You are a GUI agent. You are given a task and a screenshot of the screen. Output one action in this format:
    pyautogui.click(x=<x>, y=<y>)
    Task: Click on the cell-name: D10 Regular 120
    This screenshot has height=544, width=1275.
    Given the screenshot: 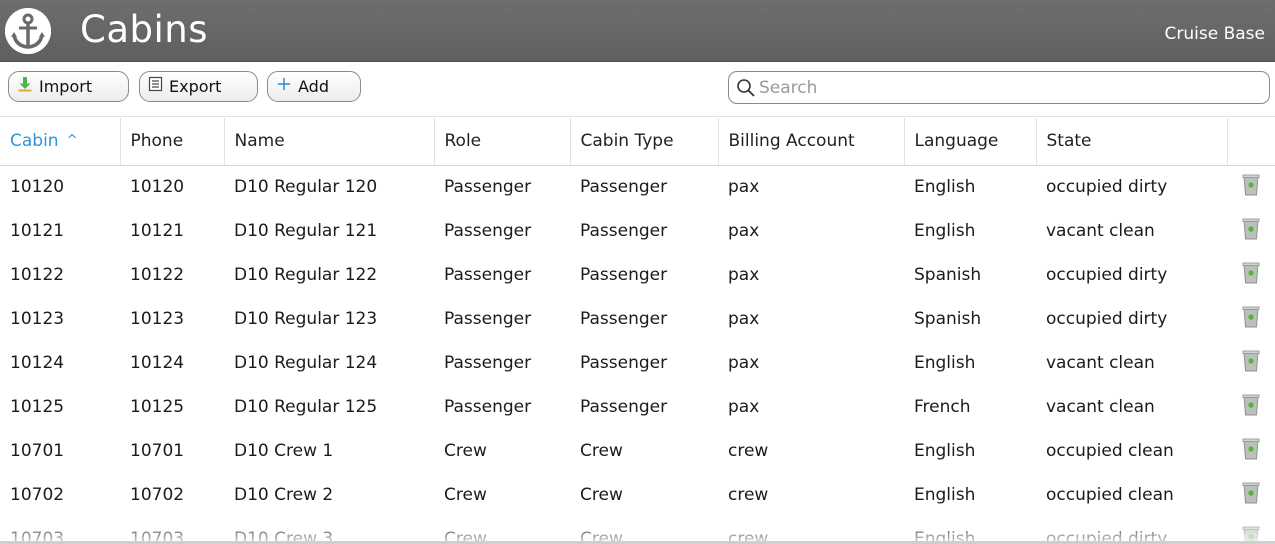 What is the action you would take?
    pyautogui.click(x=306, y=187)
    